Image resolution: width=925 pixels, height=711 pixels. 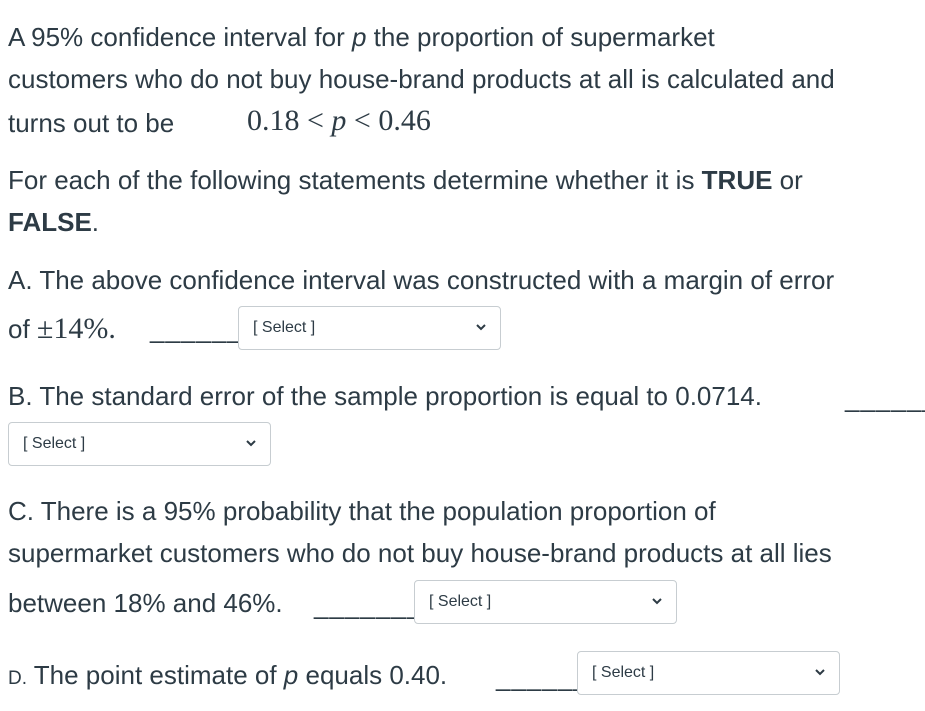 I want to click on question-c-select: [ Select ], so click(x=545, y=602).